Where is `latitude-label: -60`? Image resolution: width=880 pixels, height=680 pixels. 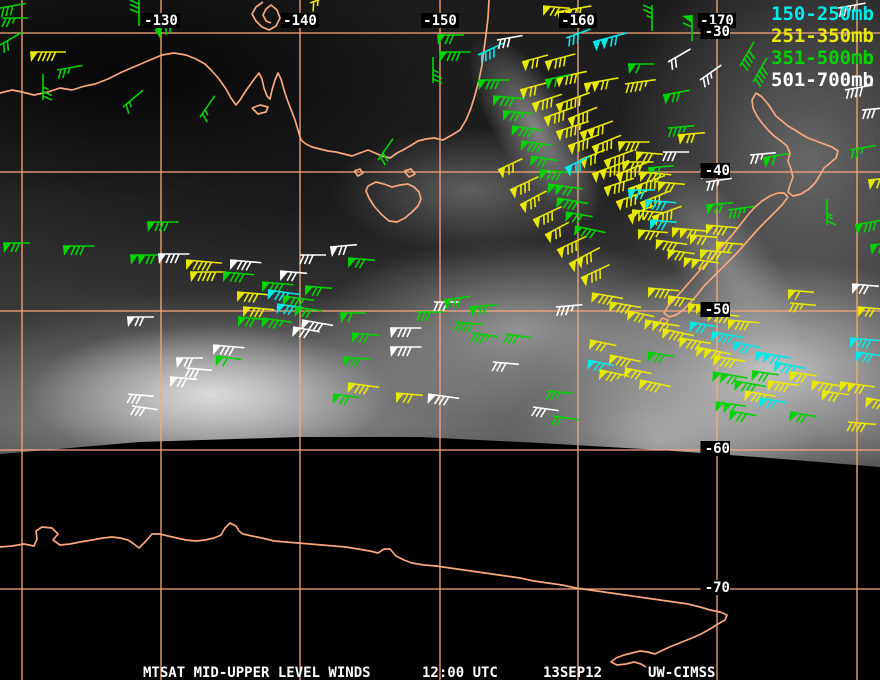 latitude-label: -60 is located at coordinates (717, 449).